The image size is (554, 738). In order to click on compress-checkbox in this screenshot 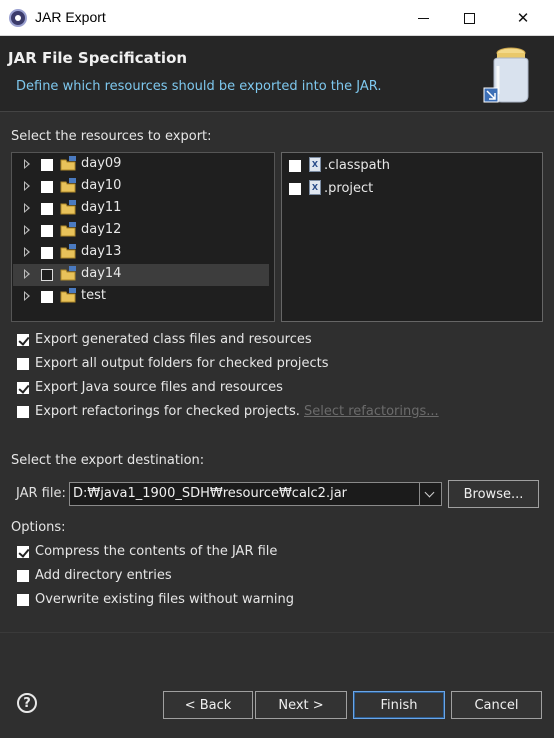, I will do `click(23, 552)`.